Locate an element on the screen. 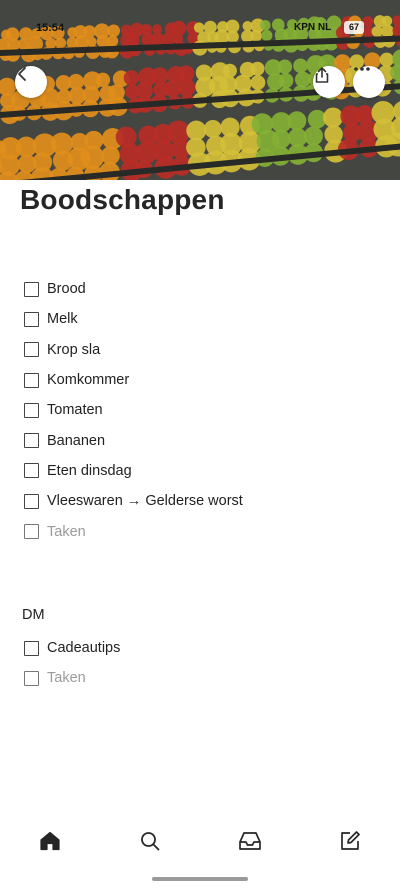 The height and width of the screenshot is (890, 400). checklist-item: Vleeswaren → Gelderse worst is located at coordinates (204, 501).